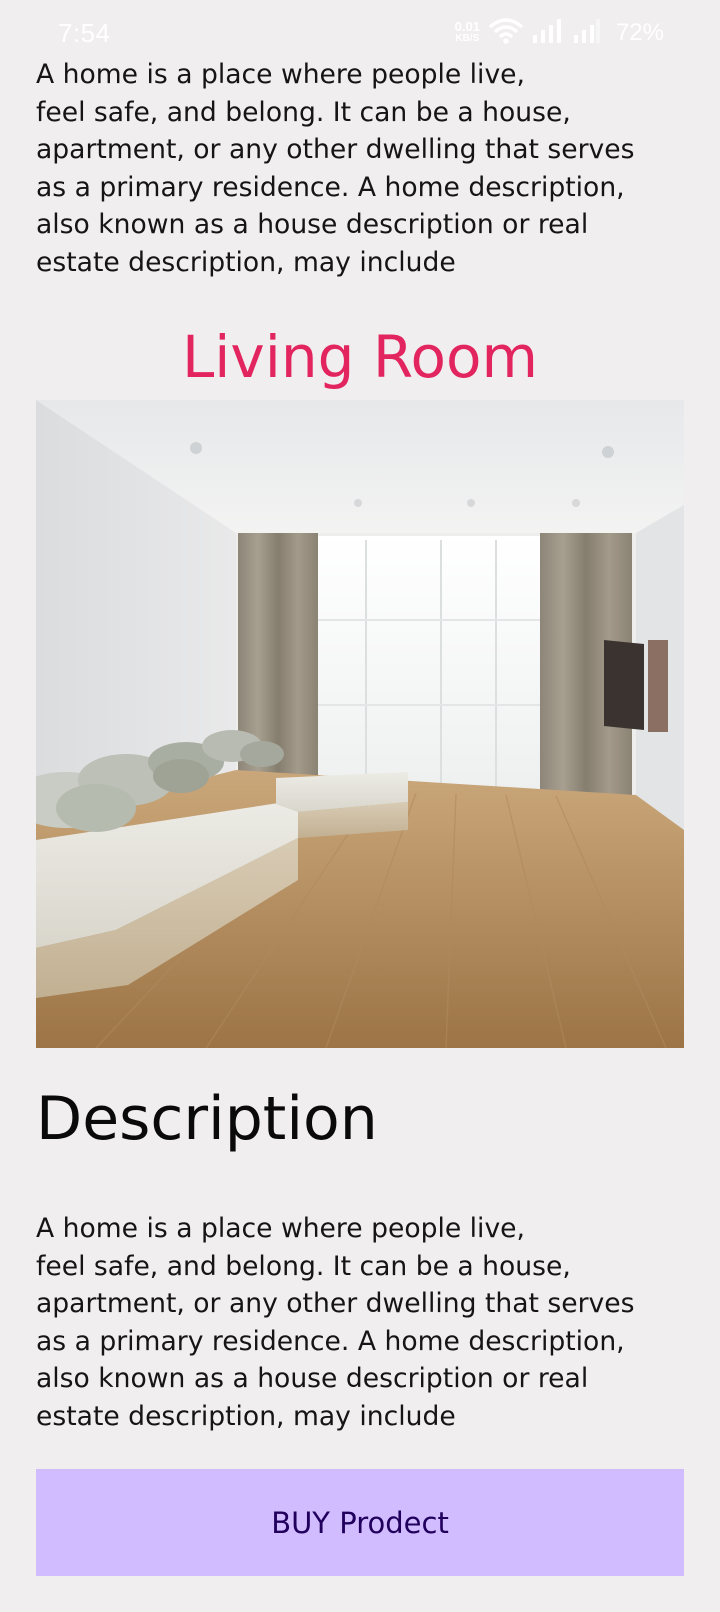 The width and height of the screenshot is (720, 1612). I want to click on battery-percentage: 72%, so click(639, 32).